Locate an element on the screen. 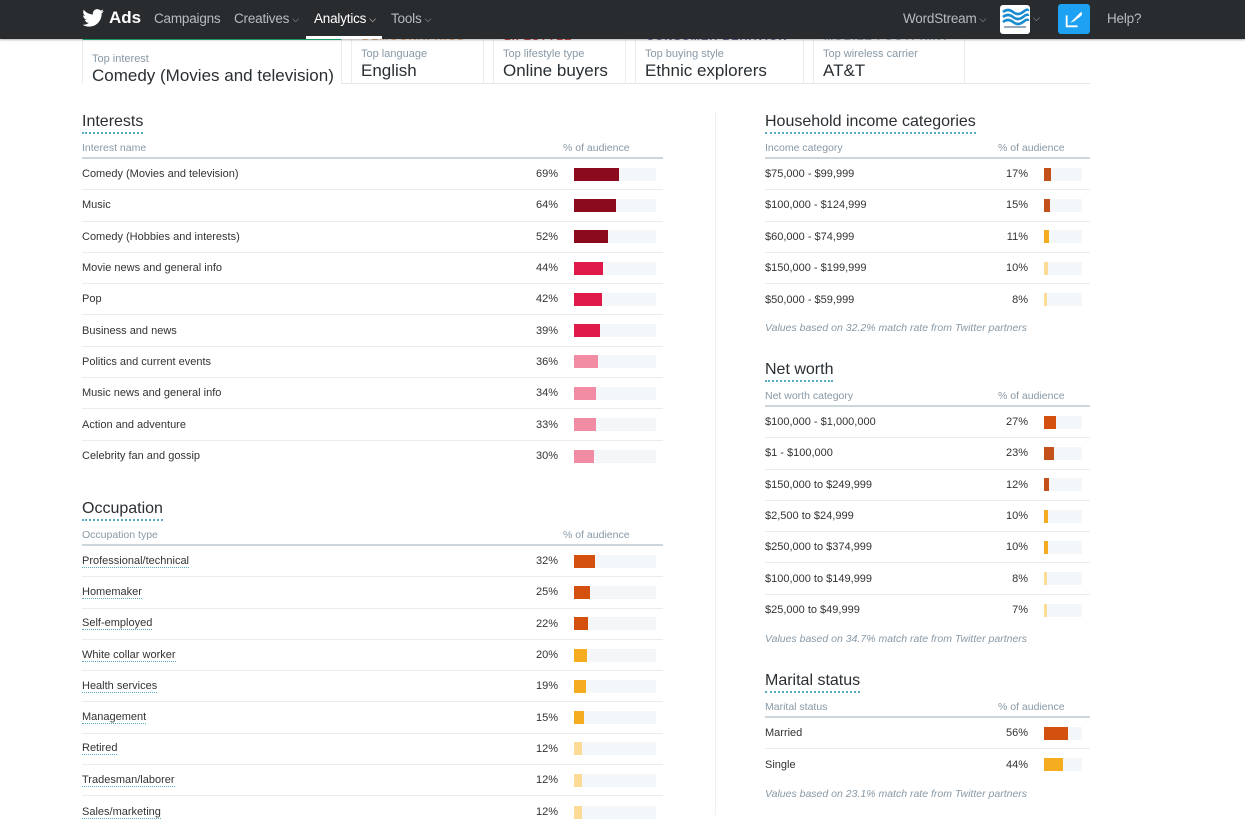 The height and width of the screenshot is (828, 1245). nav-analytics-label: Analytics is located at coordinates (340, 18).